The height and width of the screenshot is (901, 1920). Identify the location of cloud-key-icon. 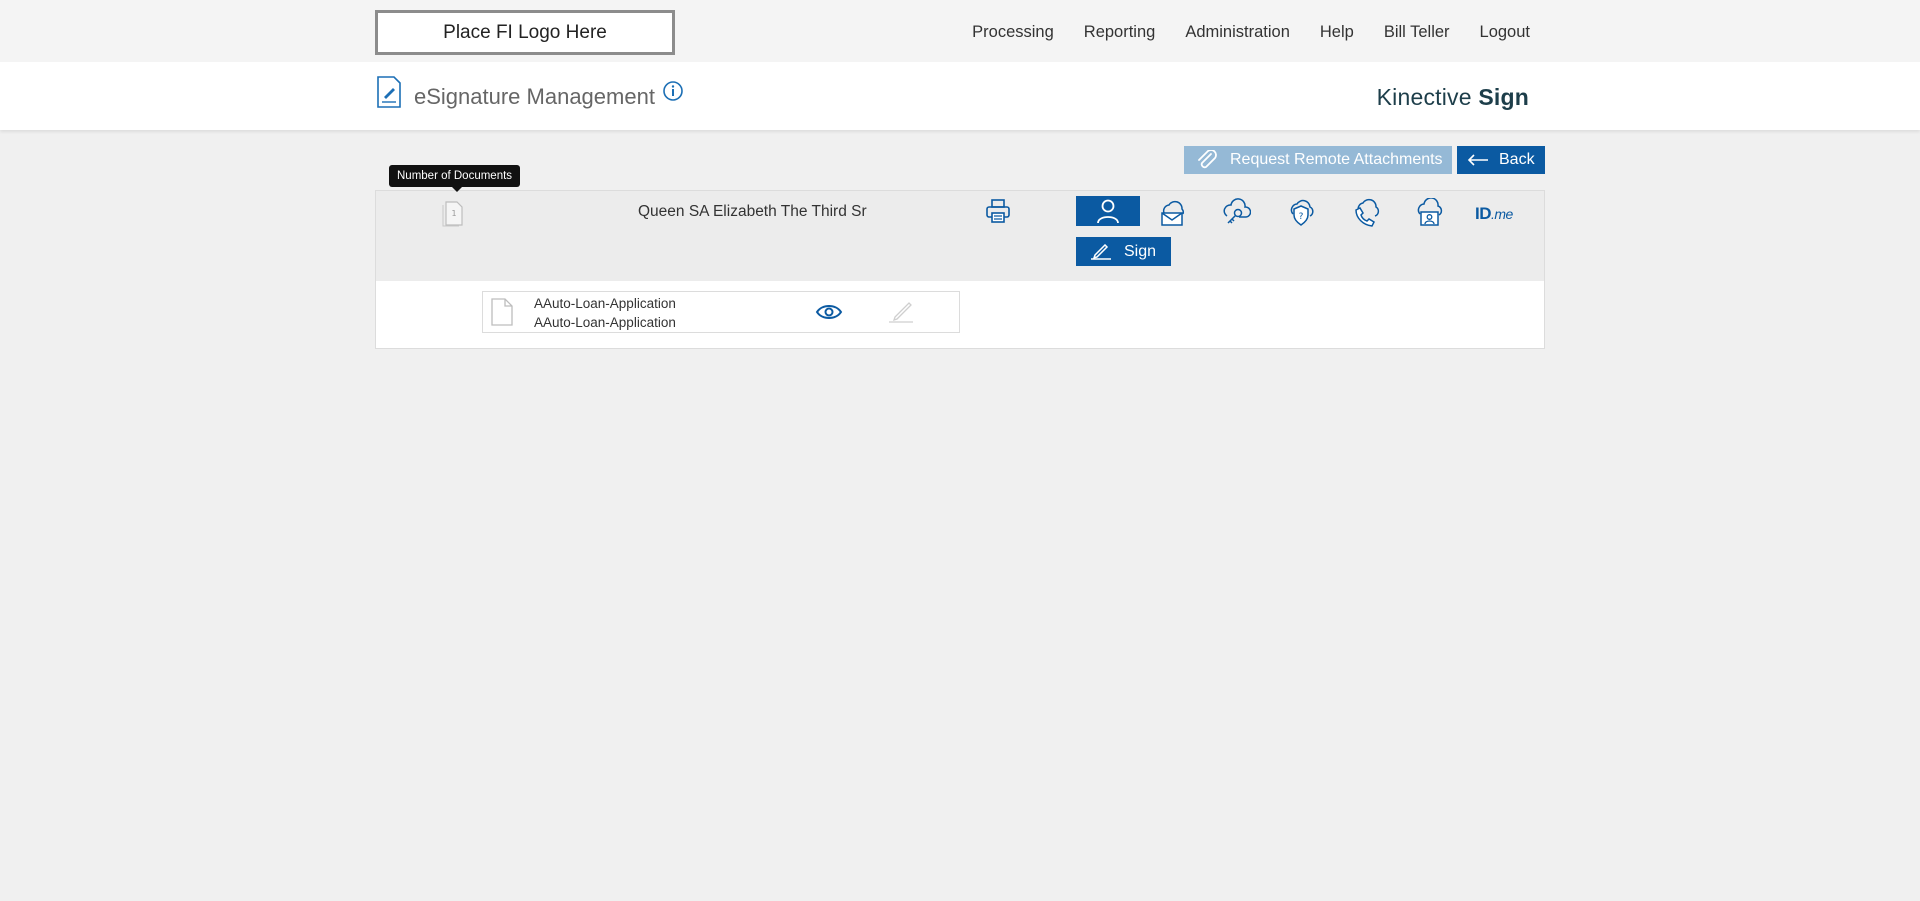
(1236, 213).